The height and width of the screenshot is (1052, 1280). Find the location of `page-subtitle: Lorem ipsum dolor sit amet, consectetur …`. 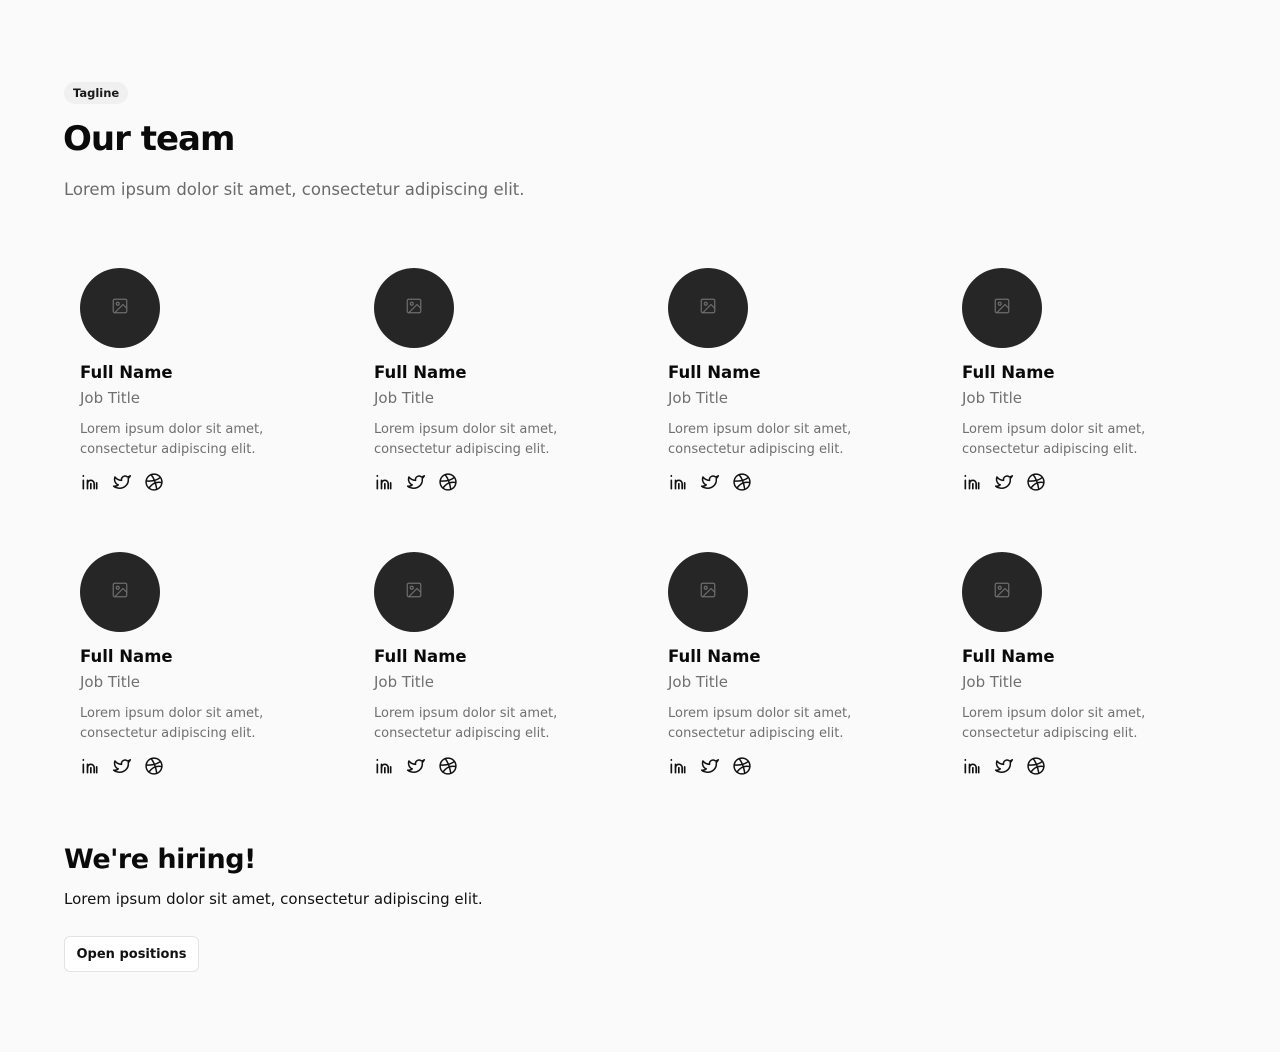

page-subtitle: Lorem ipsum dolor sit amet, consectetur … is located at coordinates (294, 189).